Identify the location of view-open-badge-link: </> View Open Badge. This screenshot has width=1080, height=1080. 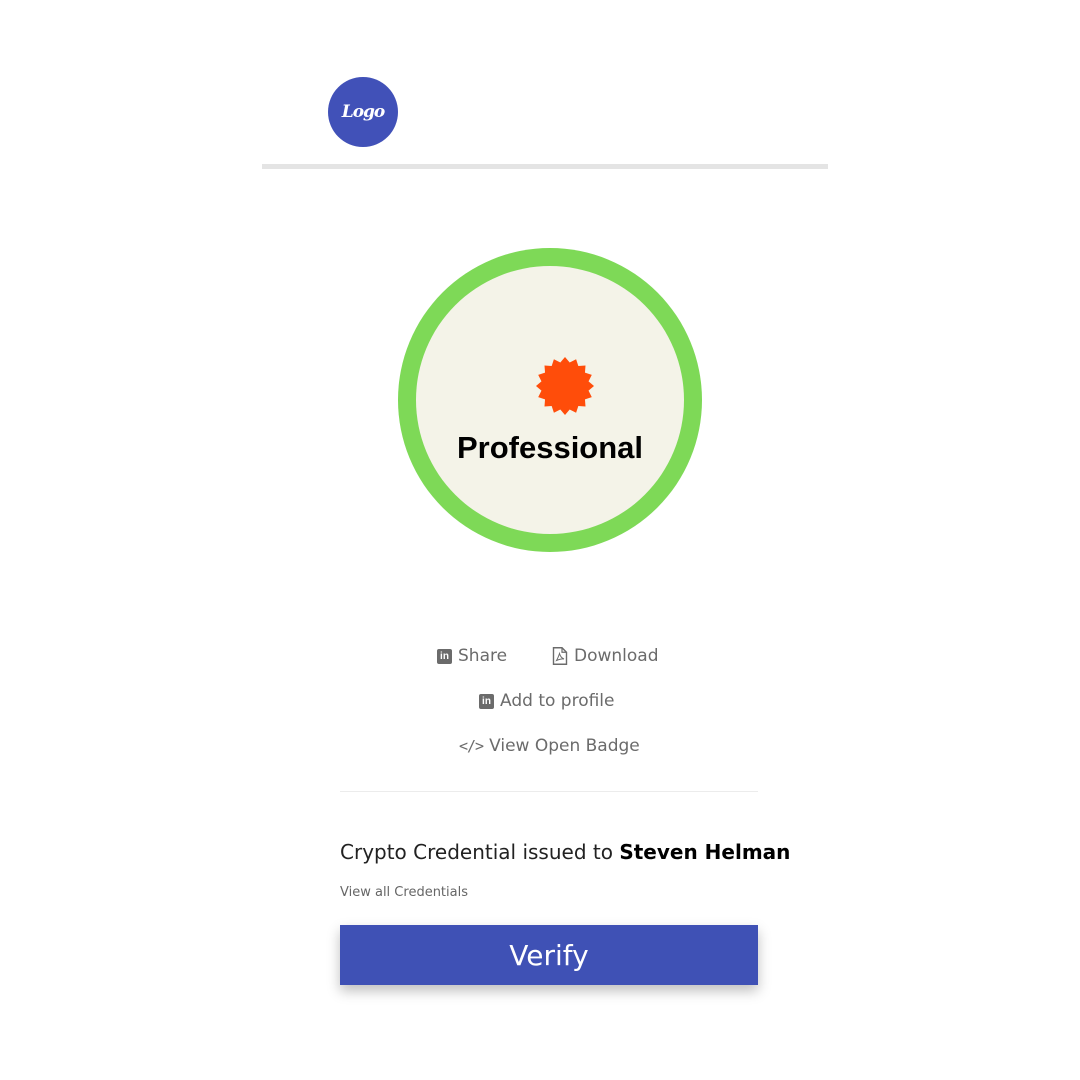
(549, 746).